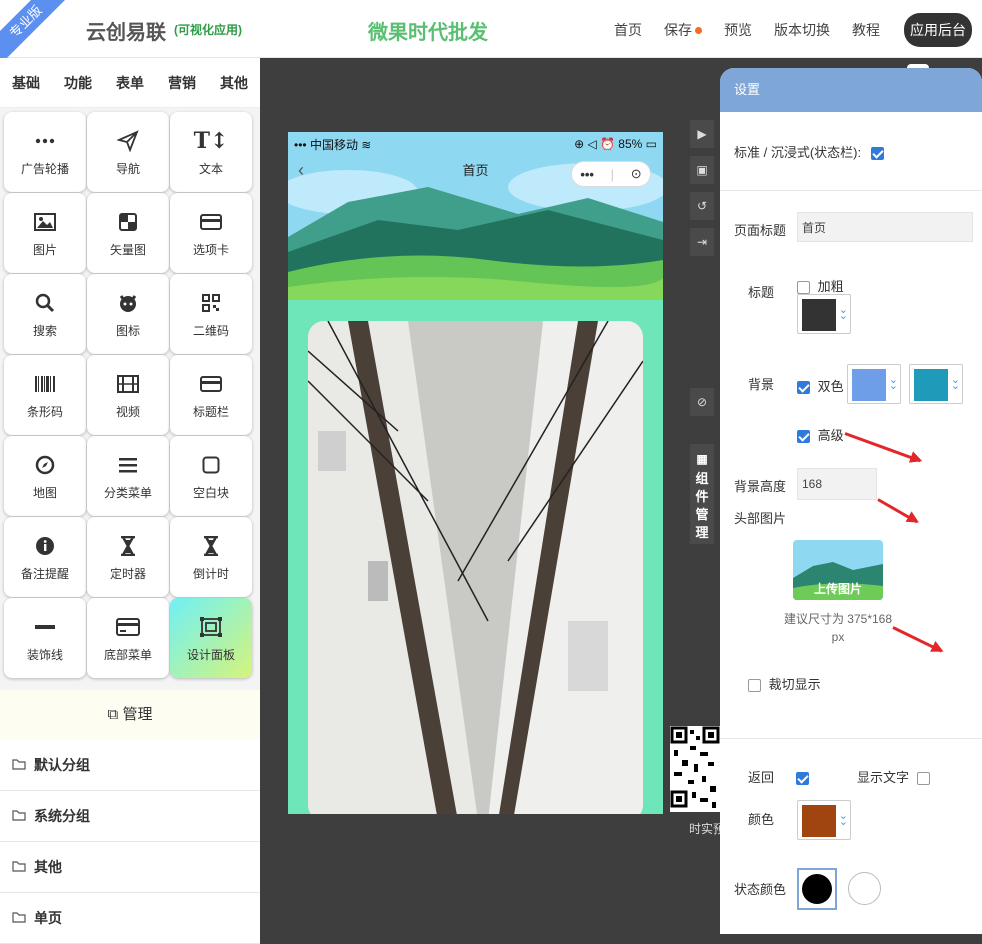  I want to click on component-tile: 底部菜单, so click(128, 638).